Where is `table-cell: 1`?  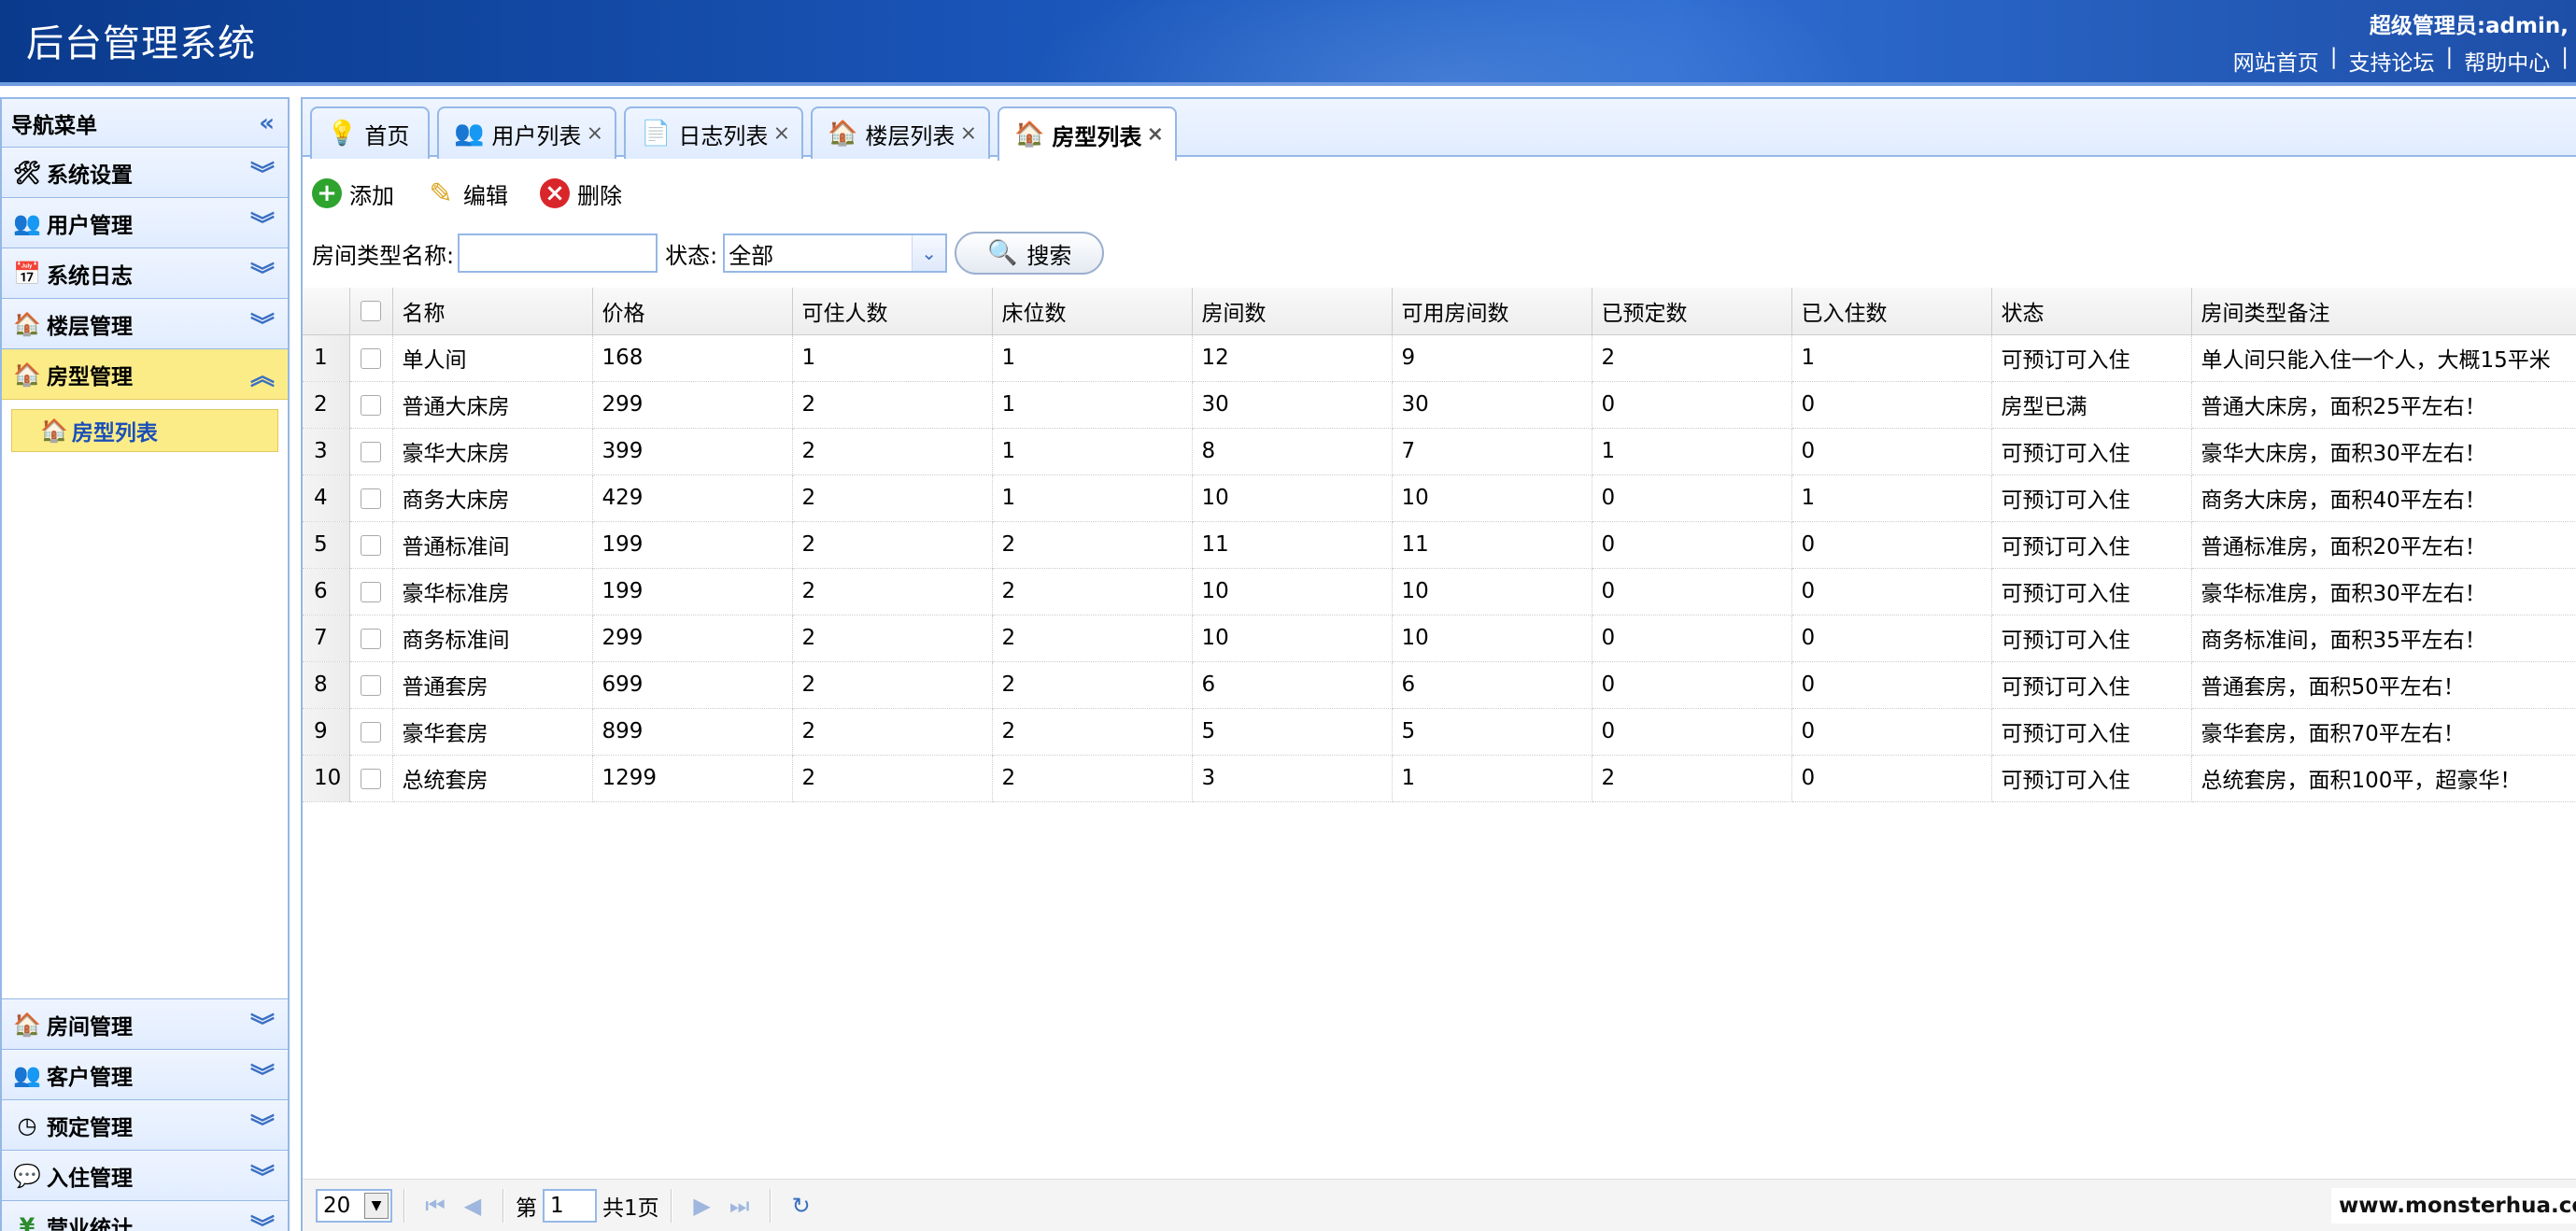
table-cell: 1 is located at coordinates (892, 358).